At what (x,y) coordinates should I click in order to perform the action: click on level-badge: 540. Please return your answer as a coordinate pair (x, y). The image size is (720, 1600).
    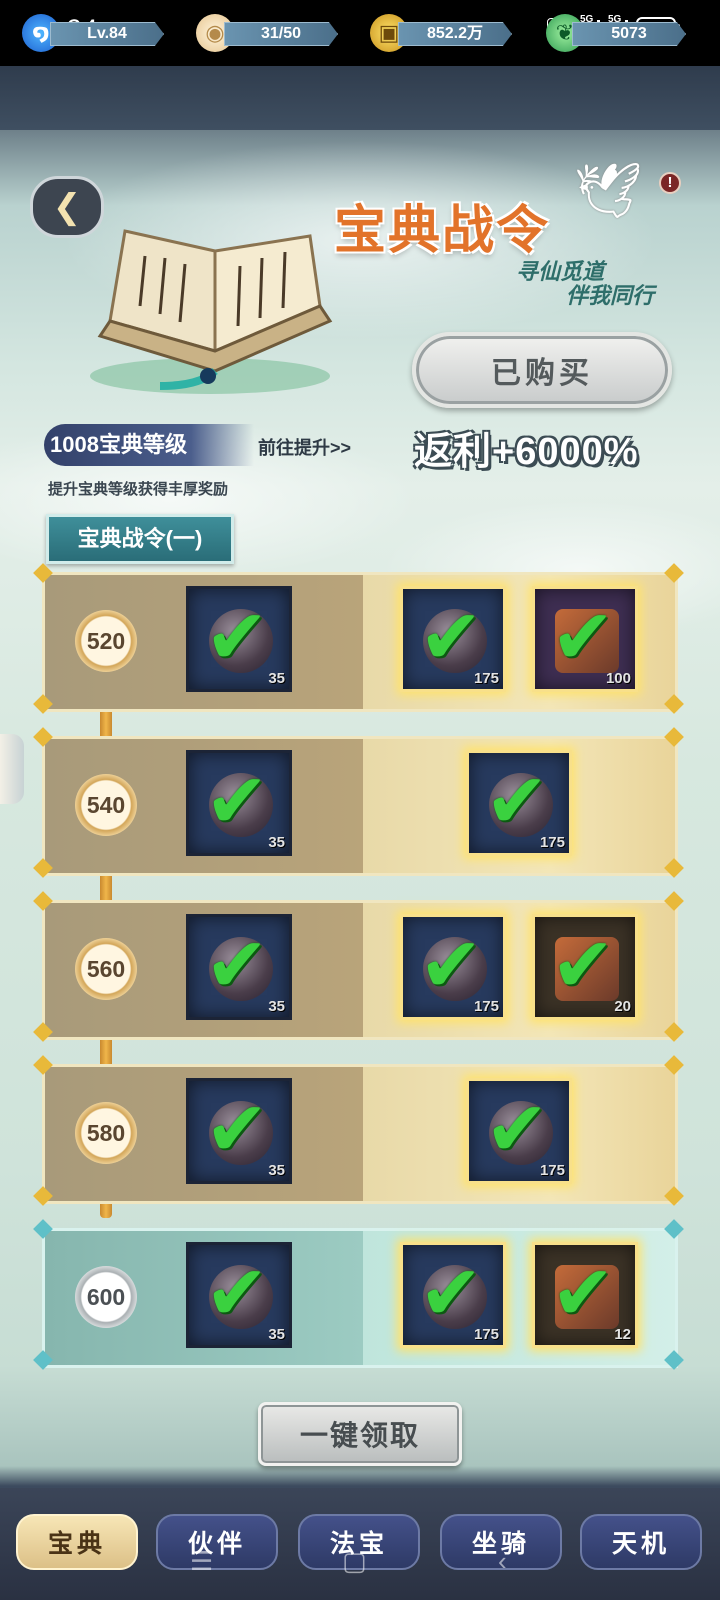
    Looking at the image, I should click on (106, 805).